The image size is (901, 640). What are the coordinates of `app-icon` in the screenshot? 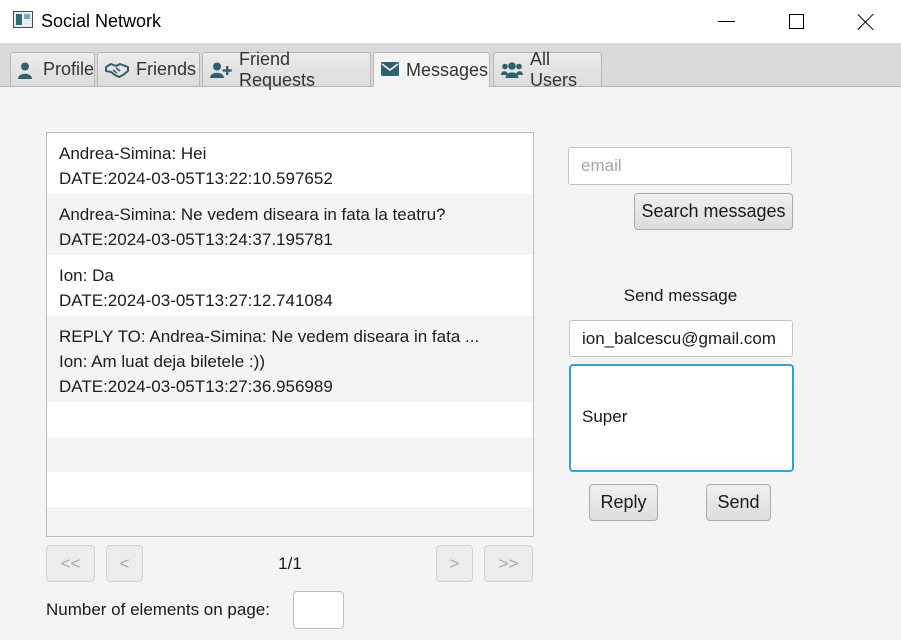 It's located at (23, 19).